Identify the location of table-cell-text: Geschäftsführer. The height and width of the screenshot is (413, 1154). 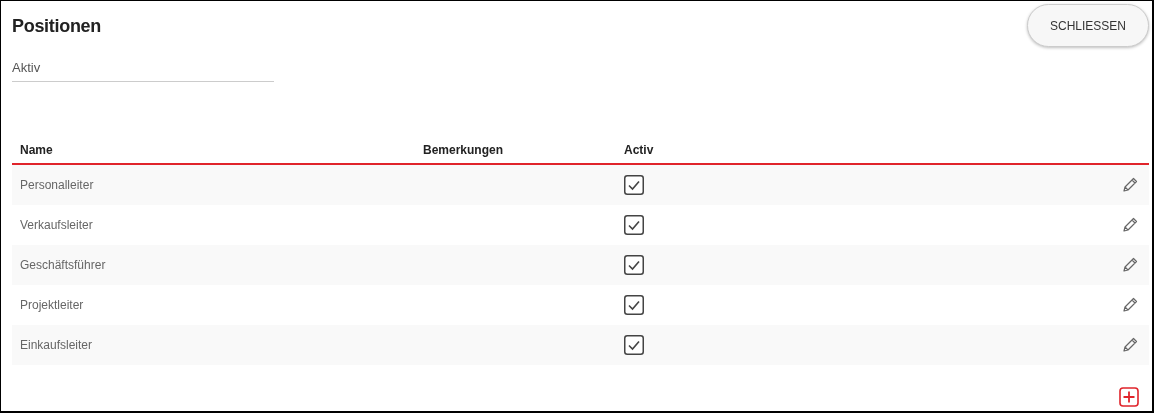
(63, 265).